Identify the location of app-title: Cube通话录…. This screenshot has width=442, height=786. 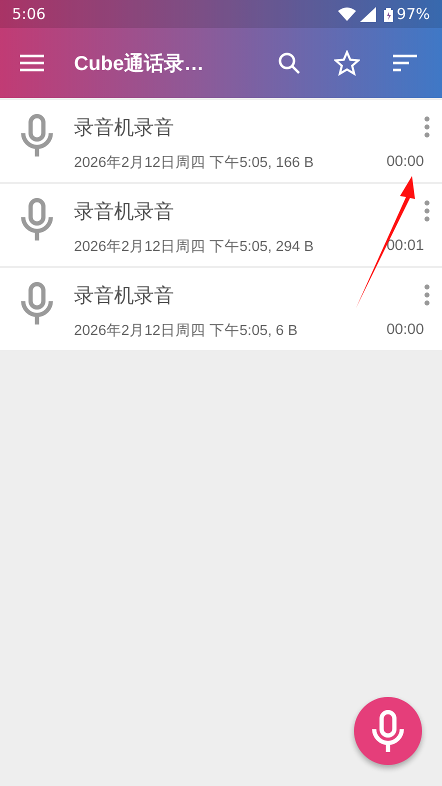
(139, 64).